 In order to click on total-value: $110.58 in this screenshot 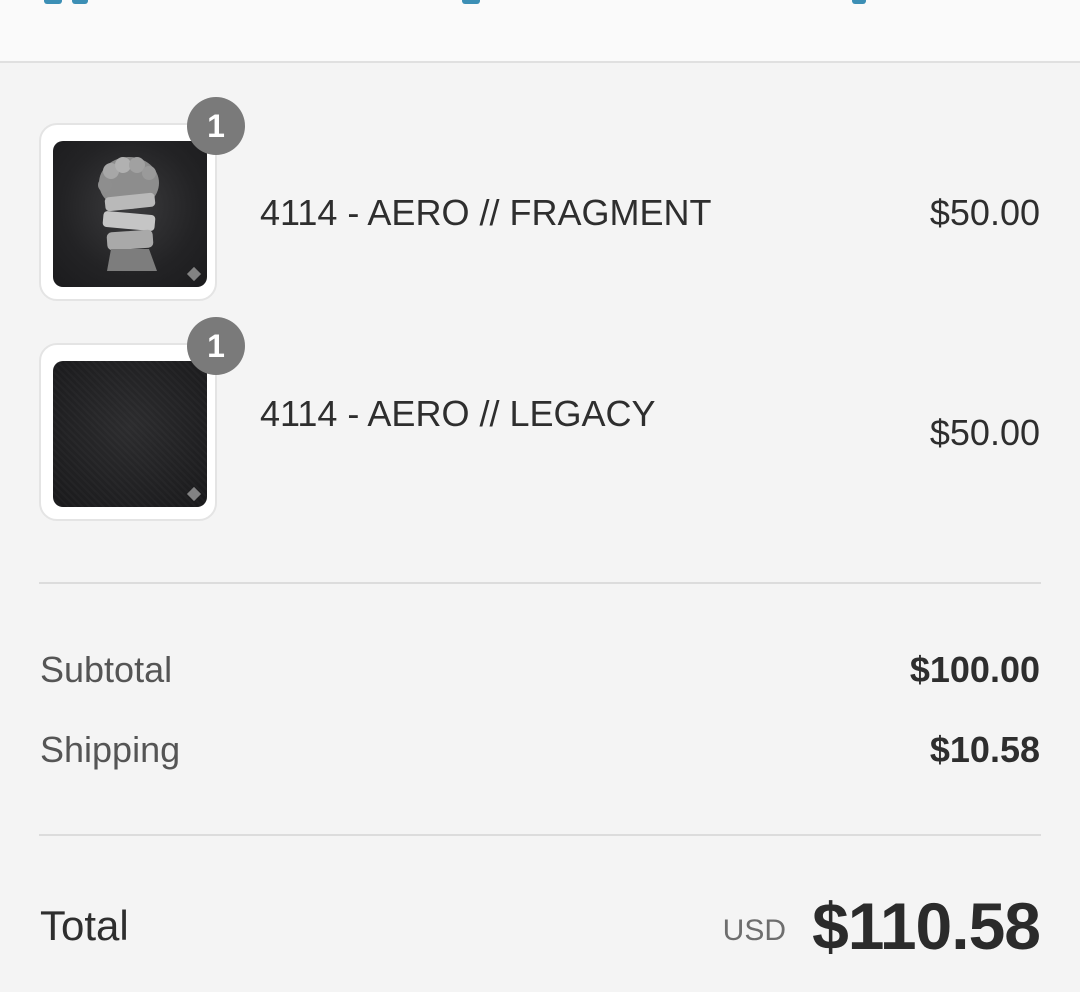, I will do `click(926, 926)`.